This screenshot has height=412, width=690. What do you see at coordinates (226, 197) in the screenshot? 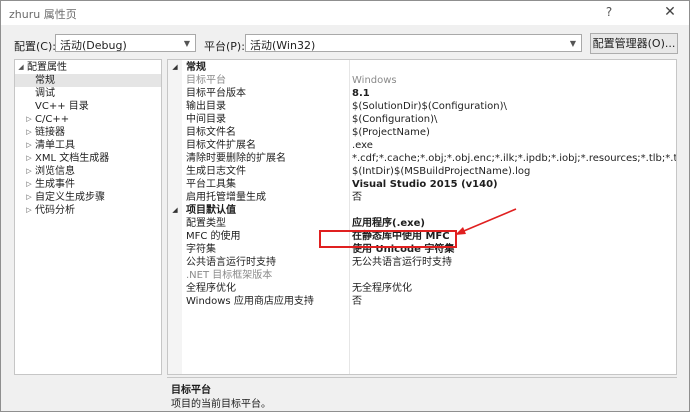
I see `property-name: 启用托管增量生成` at bounding box center [226, 197].